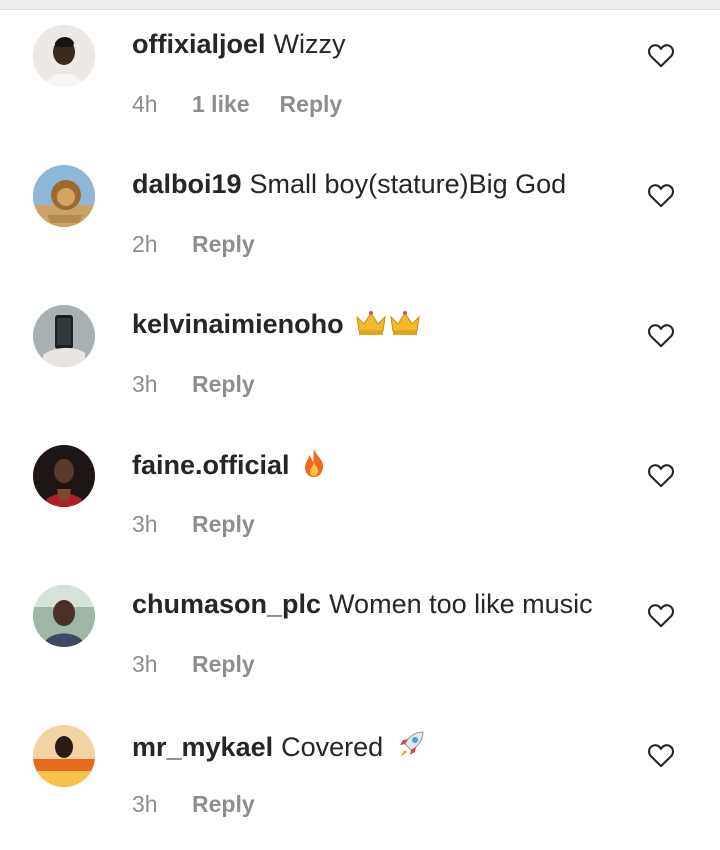 Image resolution: width=720 pixels, height=850 pixels. I want to click on comment-time: 2h, so click(145, 244).